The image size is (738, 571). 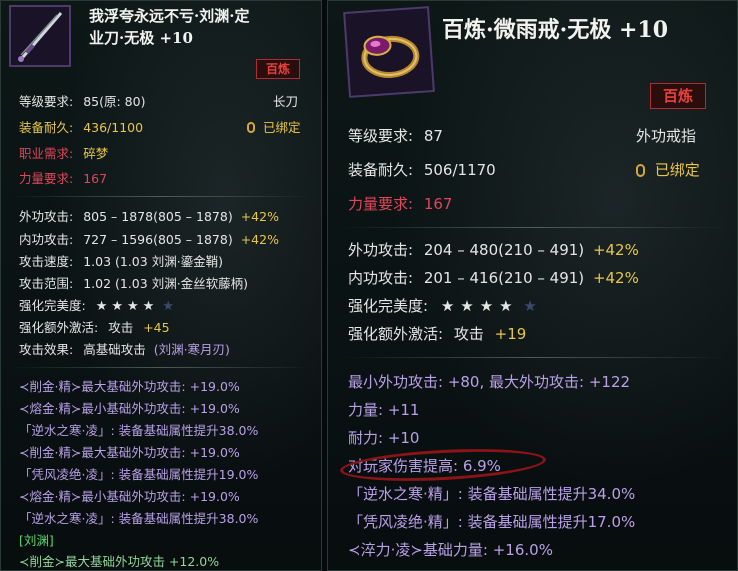 What do you see at coordinates (114, 349) in the screenshot?
I see `effect-value: 高基础攻击` at bounding box center [114, 349].